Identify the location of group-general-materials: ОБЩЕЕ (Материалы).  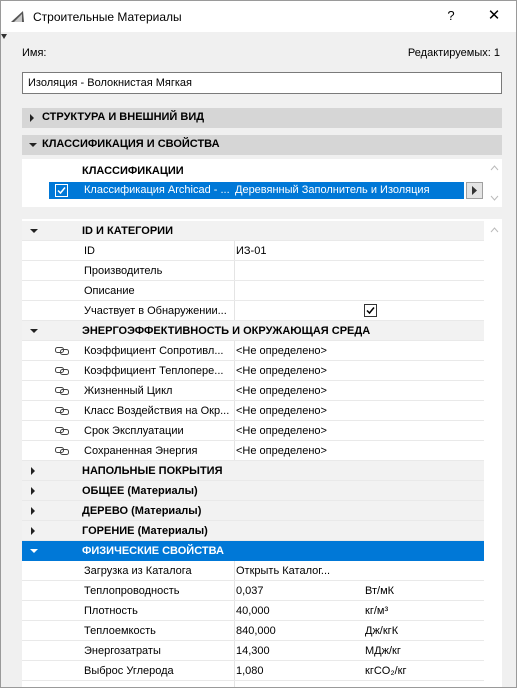
(253, 491).